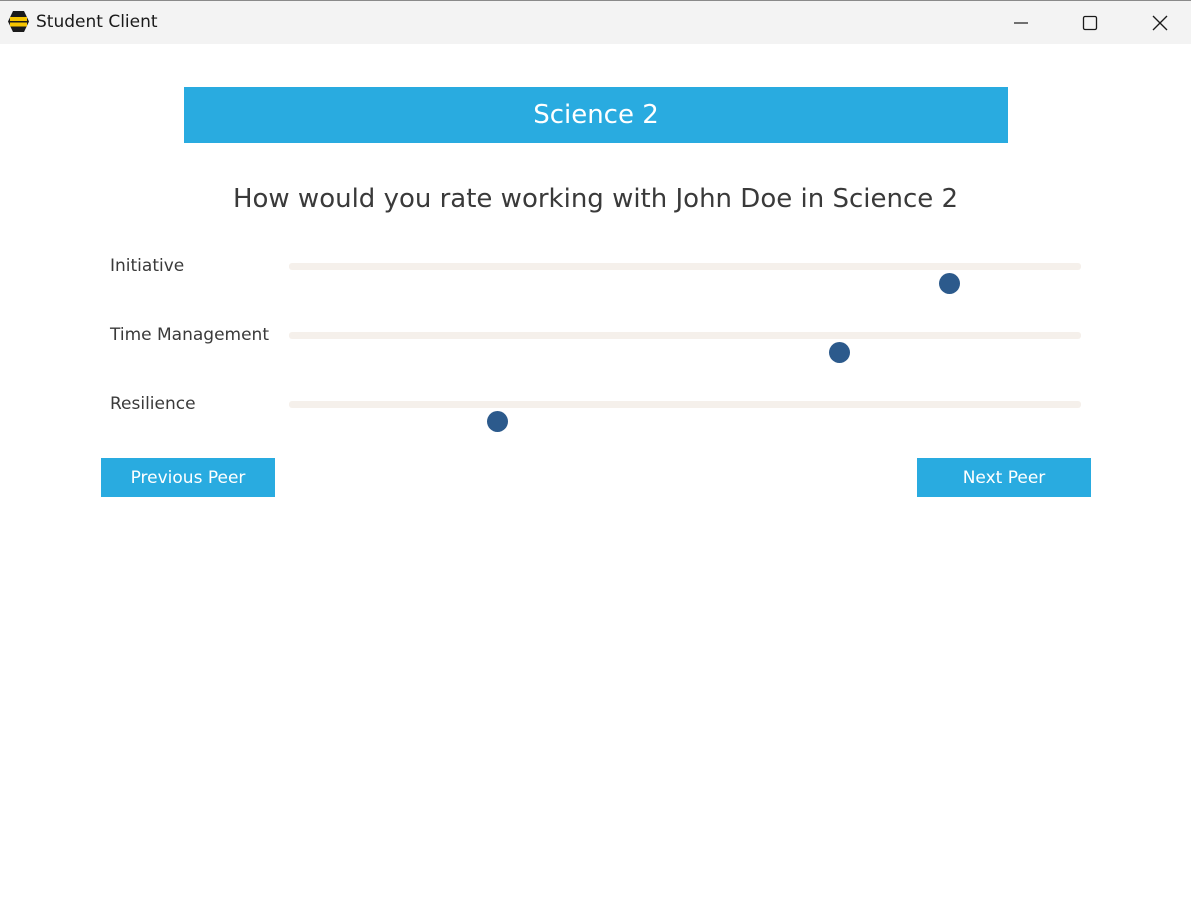  What do you see at coordinates (685, 416) in the screenshot?
I see `resilience-slider` at bounding box center [685, 416].